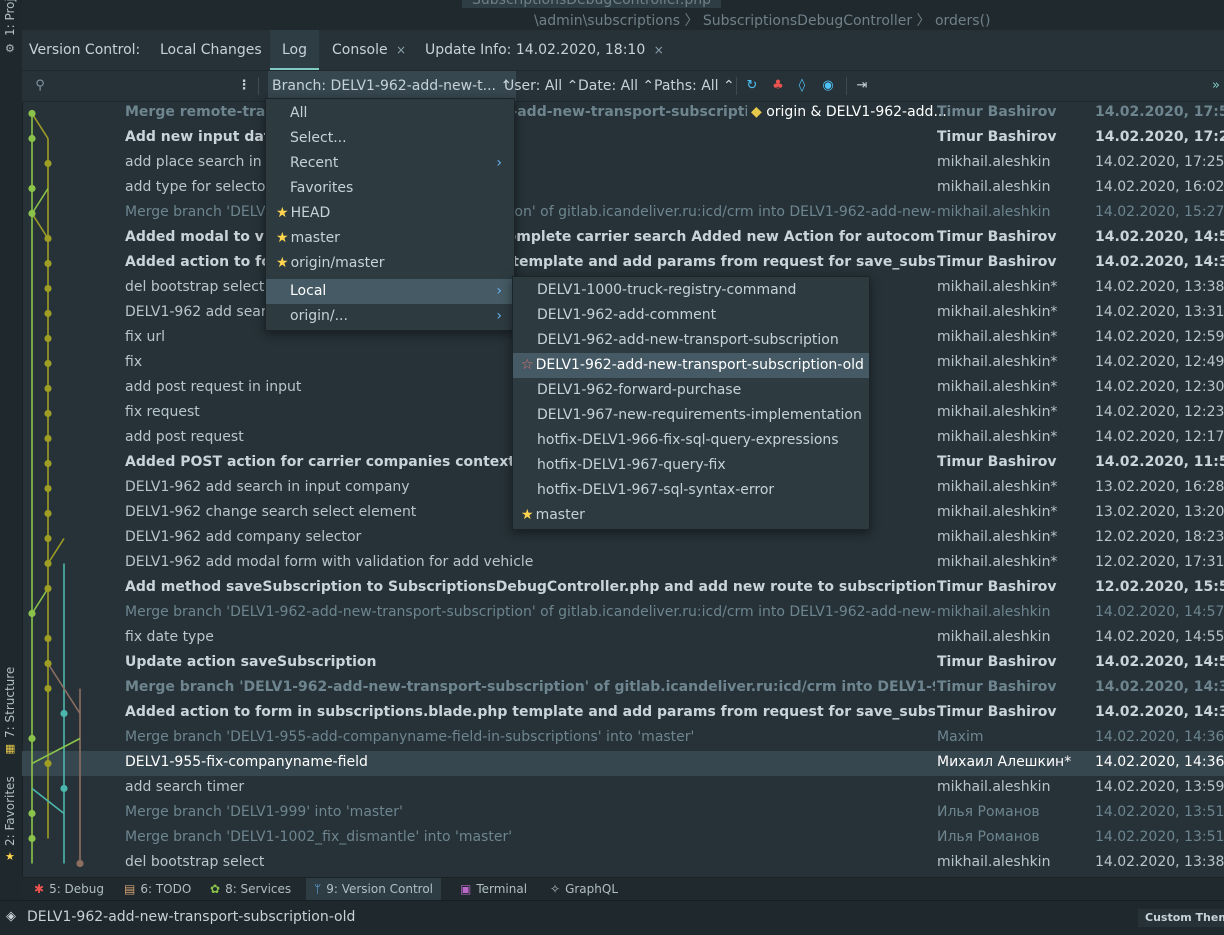 The height and width of the screenshot is (935, 1224). What do you see at coordinates (862, 86) in the screenshot?
I see `export-icon: ⇥` at bounding box center [862, 86].